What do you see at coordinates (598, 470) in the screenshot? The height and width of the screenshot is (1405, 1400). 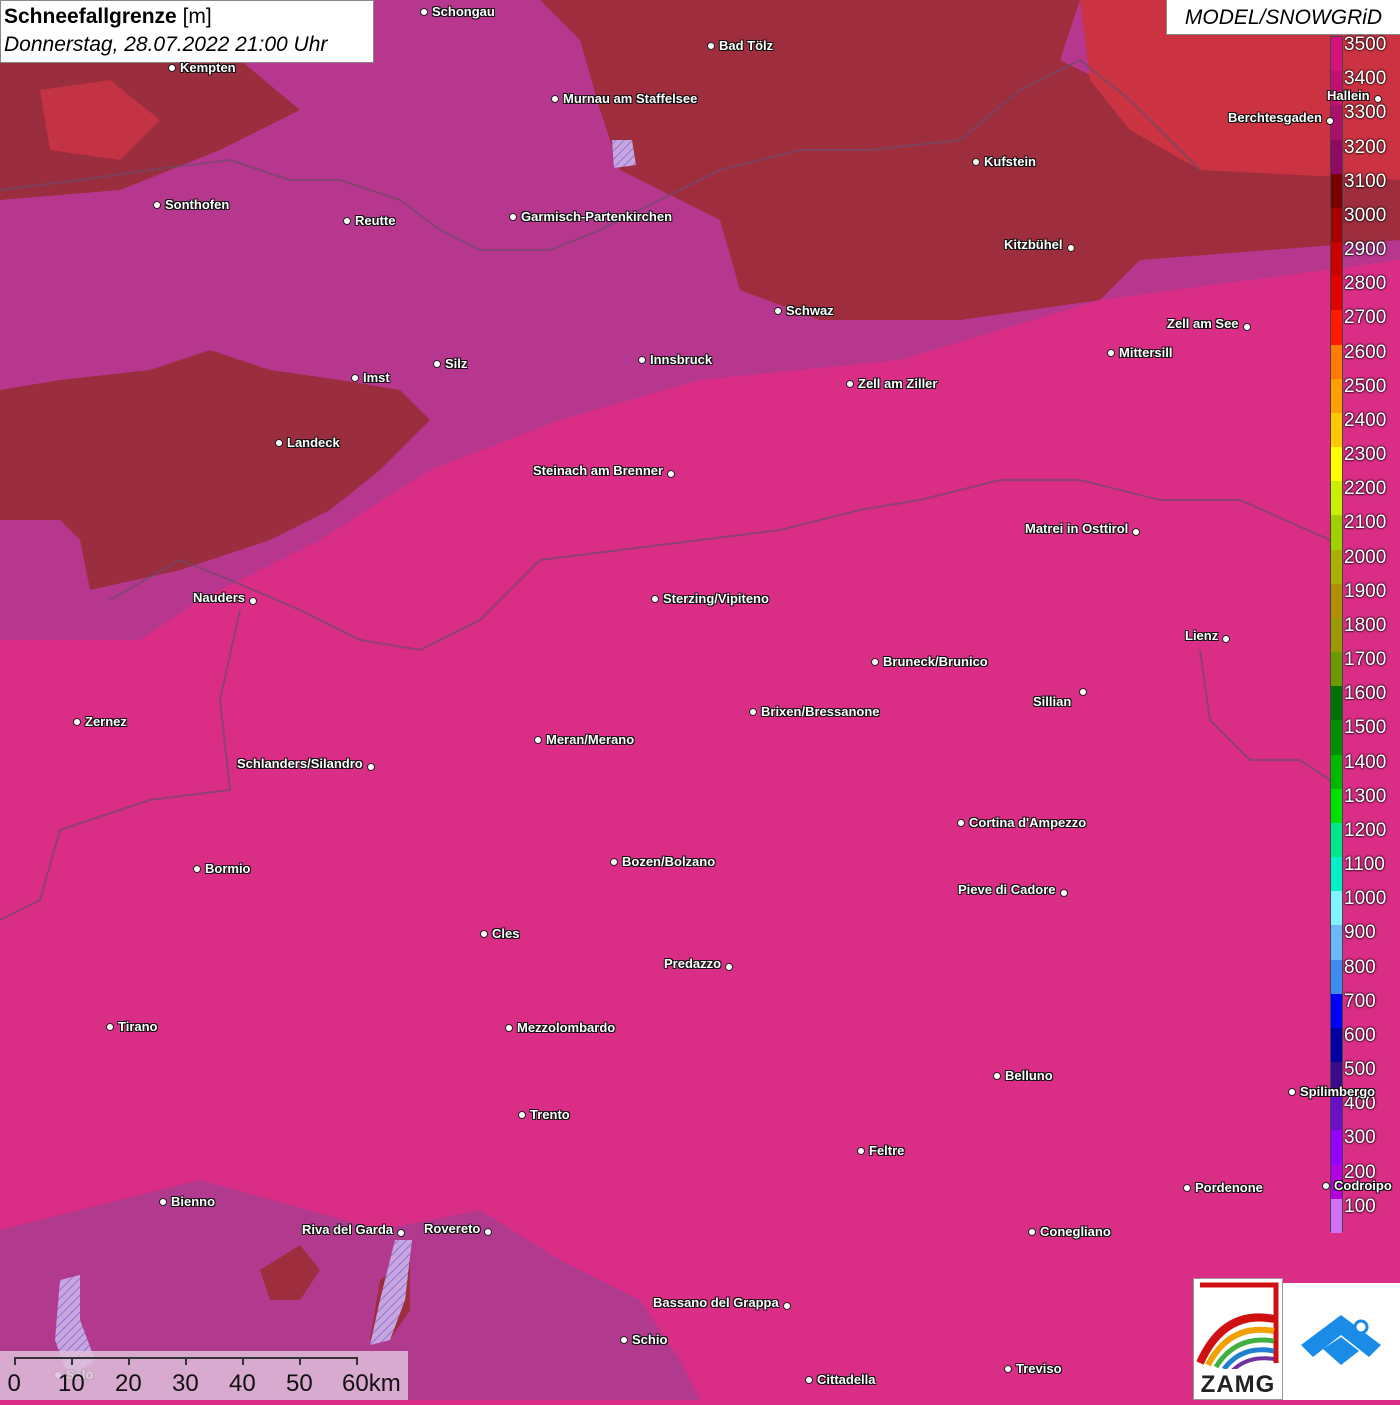 I see `city-label: Steinach am Brenner` at bounding box center [598, 470].